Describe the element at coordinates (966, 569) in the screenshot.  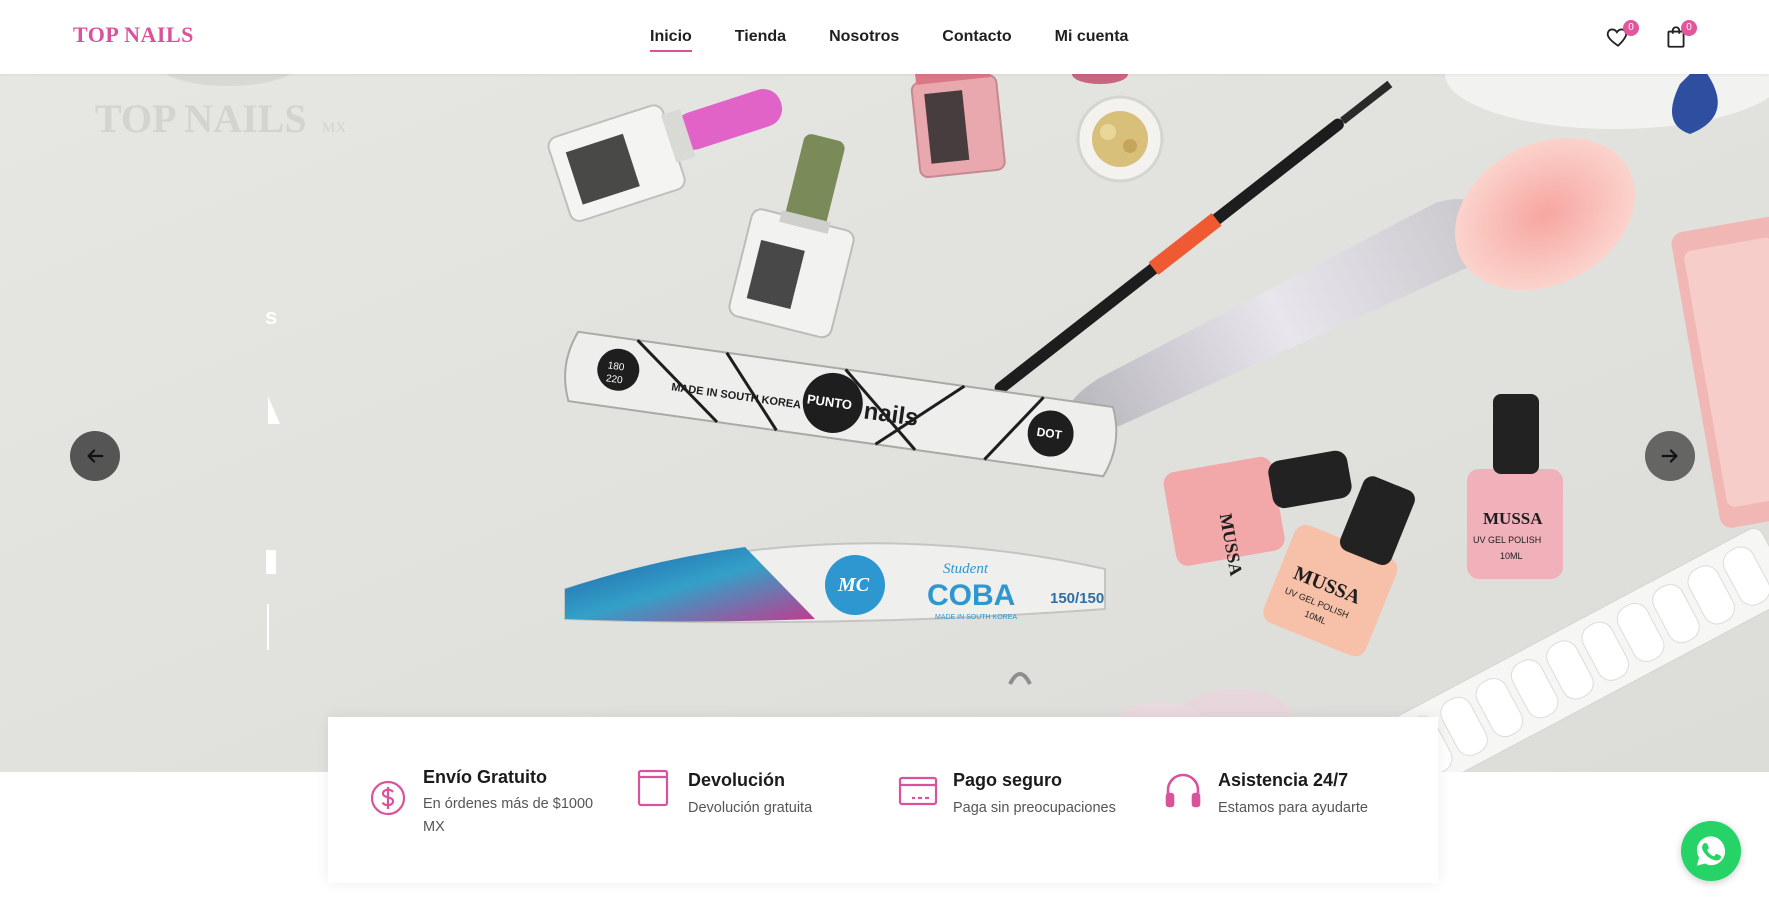
I see `svg-text: Student` at that location.